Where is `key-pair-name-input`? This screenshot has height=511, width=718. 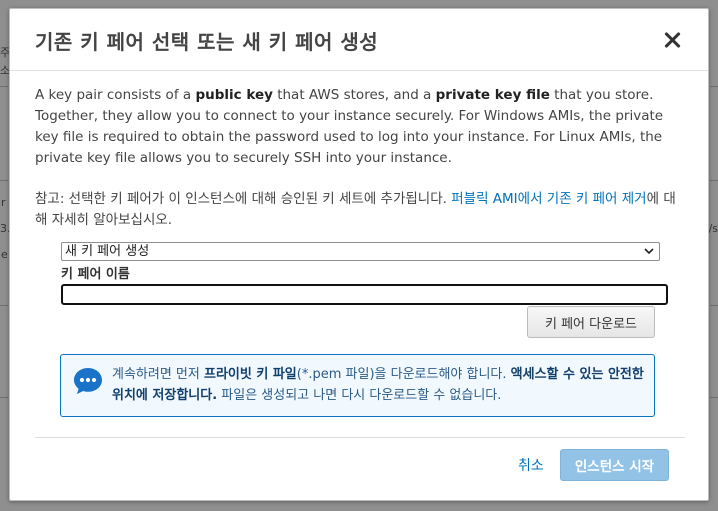 key-pair-name-input is located at coordinates (364, 294).